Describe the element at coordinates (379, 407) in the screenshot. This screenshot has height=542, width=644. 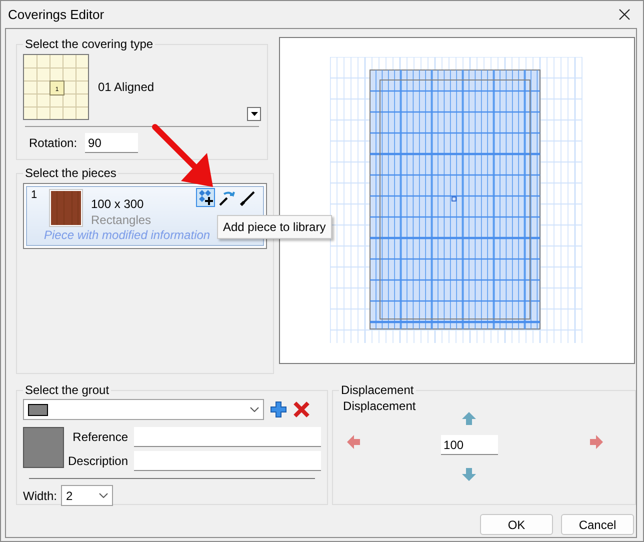
I see `displacement-label: Displacement` at that location.